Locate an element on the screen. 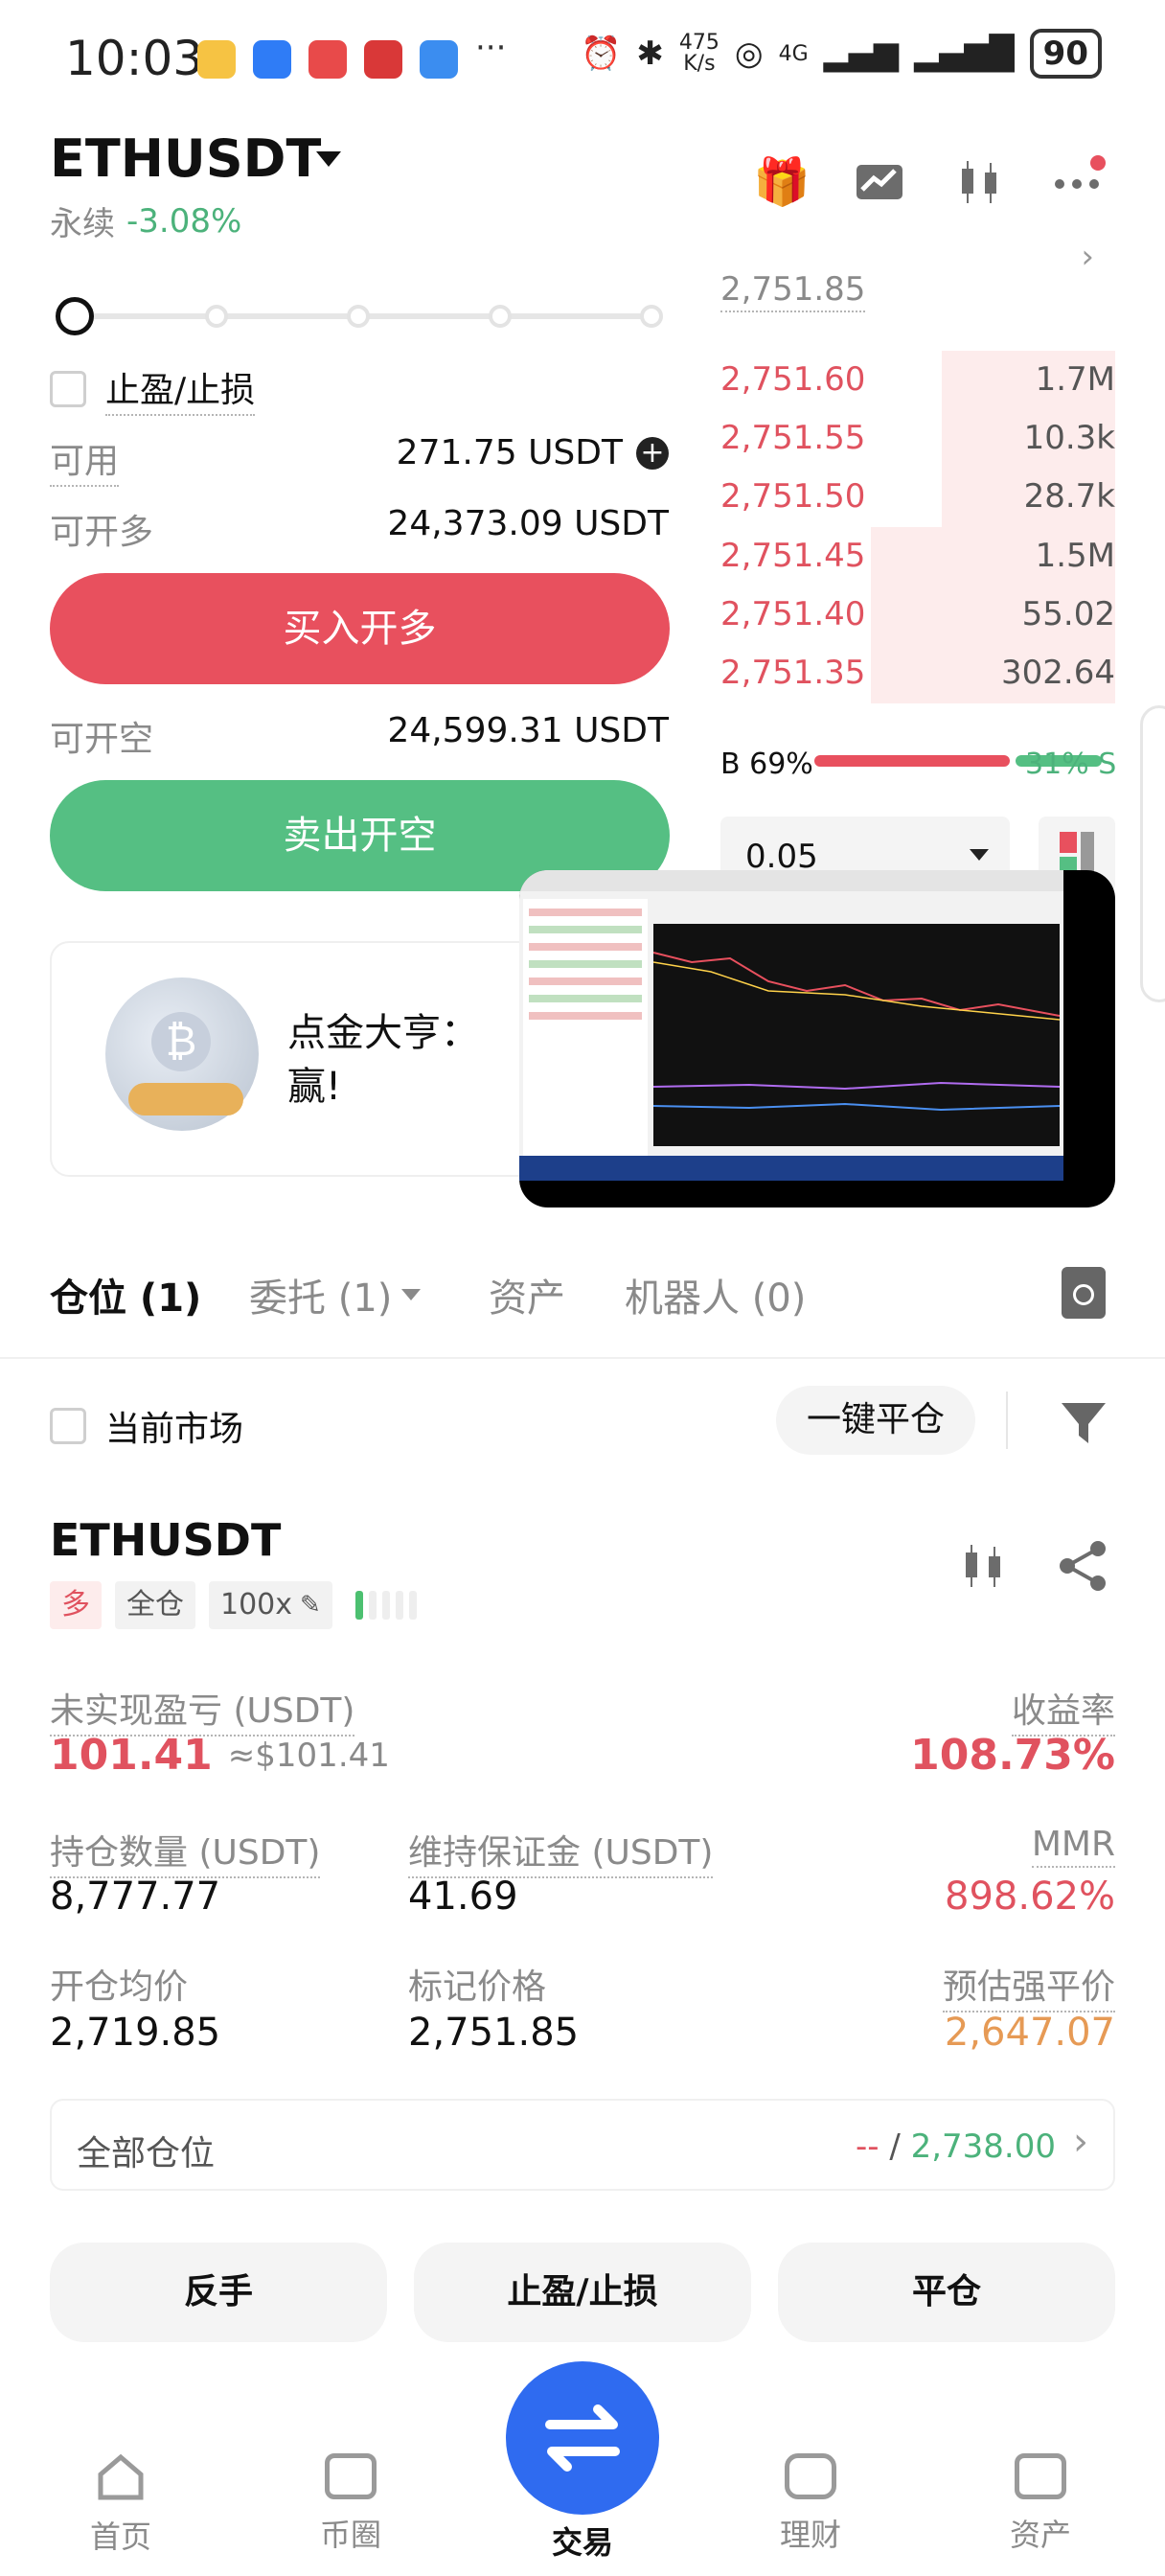 This screenshot has height=2576, width=1165. max-long-value: 24,373.09 USDT is located at coordinates (528, 523).